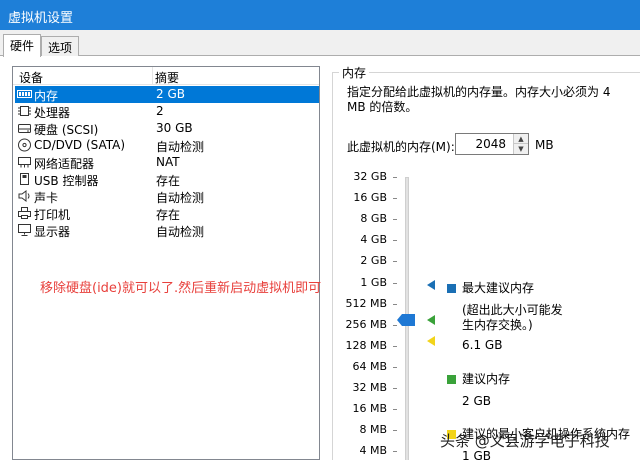 The height and width of the screenshot is (460, 640). I want to click on recommended-value: 2 GB, so click(476, 401).